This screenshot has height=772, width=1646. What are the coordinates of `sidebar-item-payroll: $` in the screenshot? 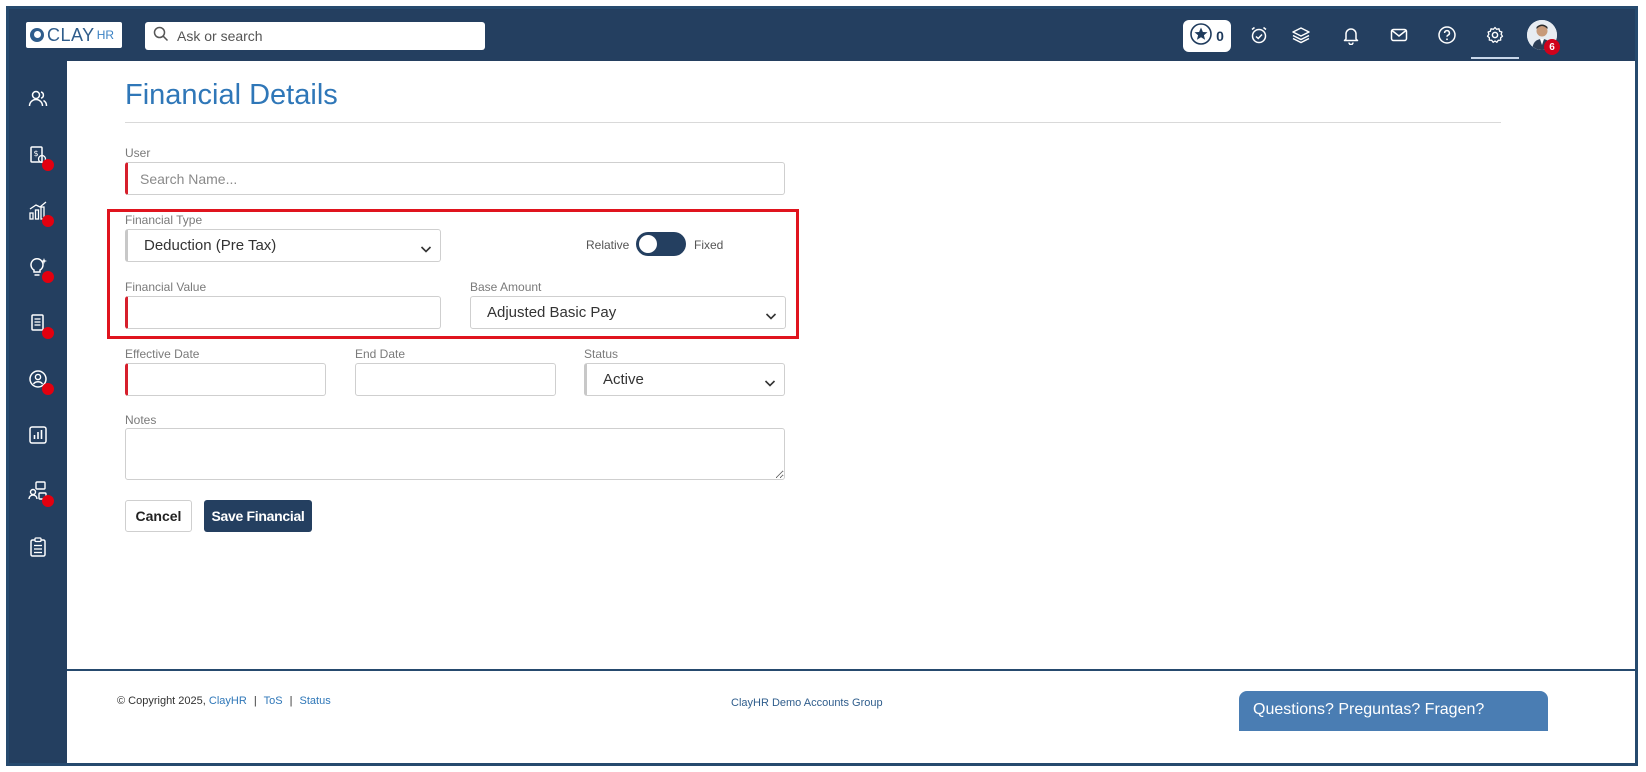 It's located at (39, 157).